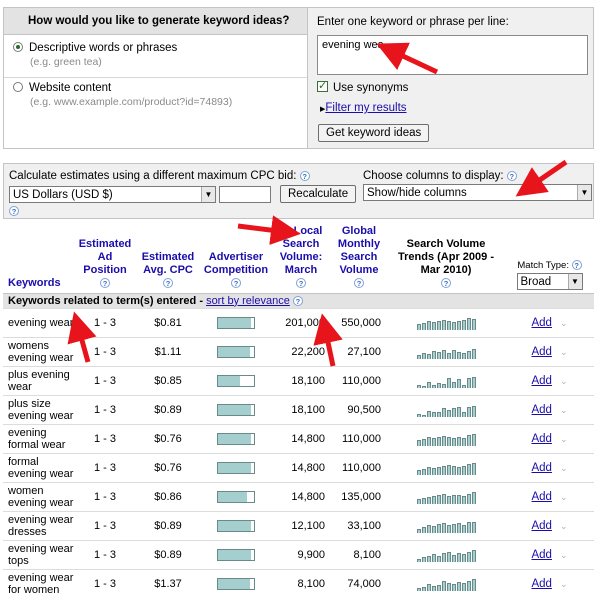 The height and width of the screenshot is (598, 595). What do you see at coordinates (18, 87) in the screenshot?
I see `radio-website` at bounding box center [18, 87].